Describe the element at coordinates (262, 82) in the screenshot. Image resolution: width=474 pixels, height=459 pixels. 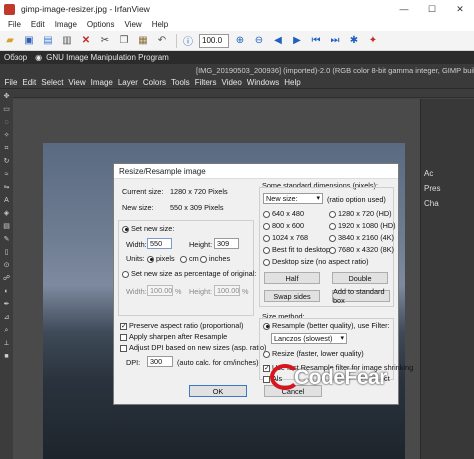
I see `gimp-menu-windows: Windows` at that location.